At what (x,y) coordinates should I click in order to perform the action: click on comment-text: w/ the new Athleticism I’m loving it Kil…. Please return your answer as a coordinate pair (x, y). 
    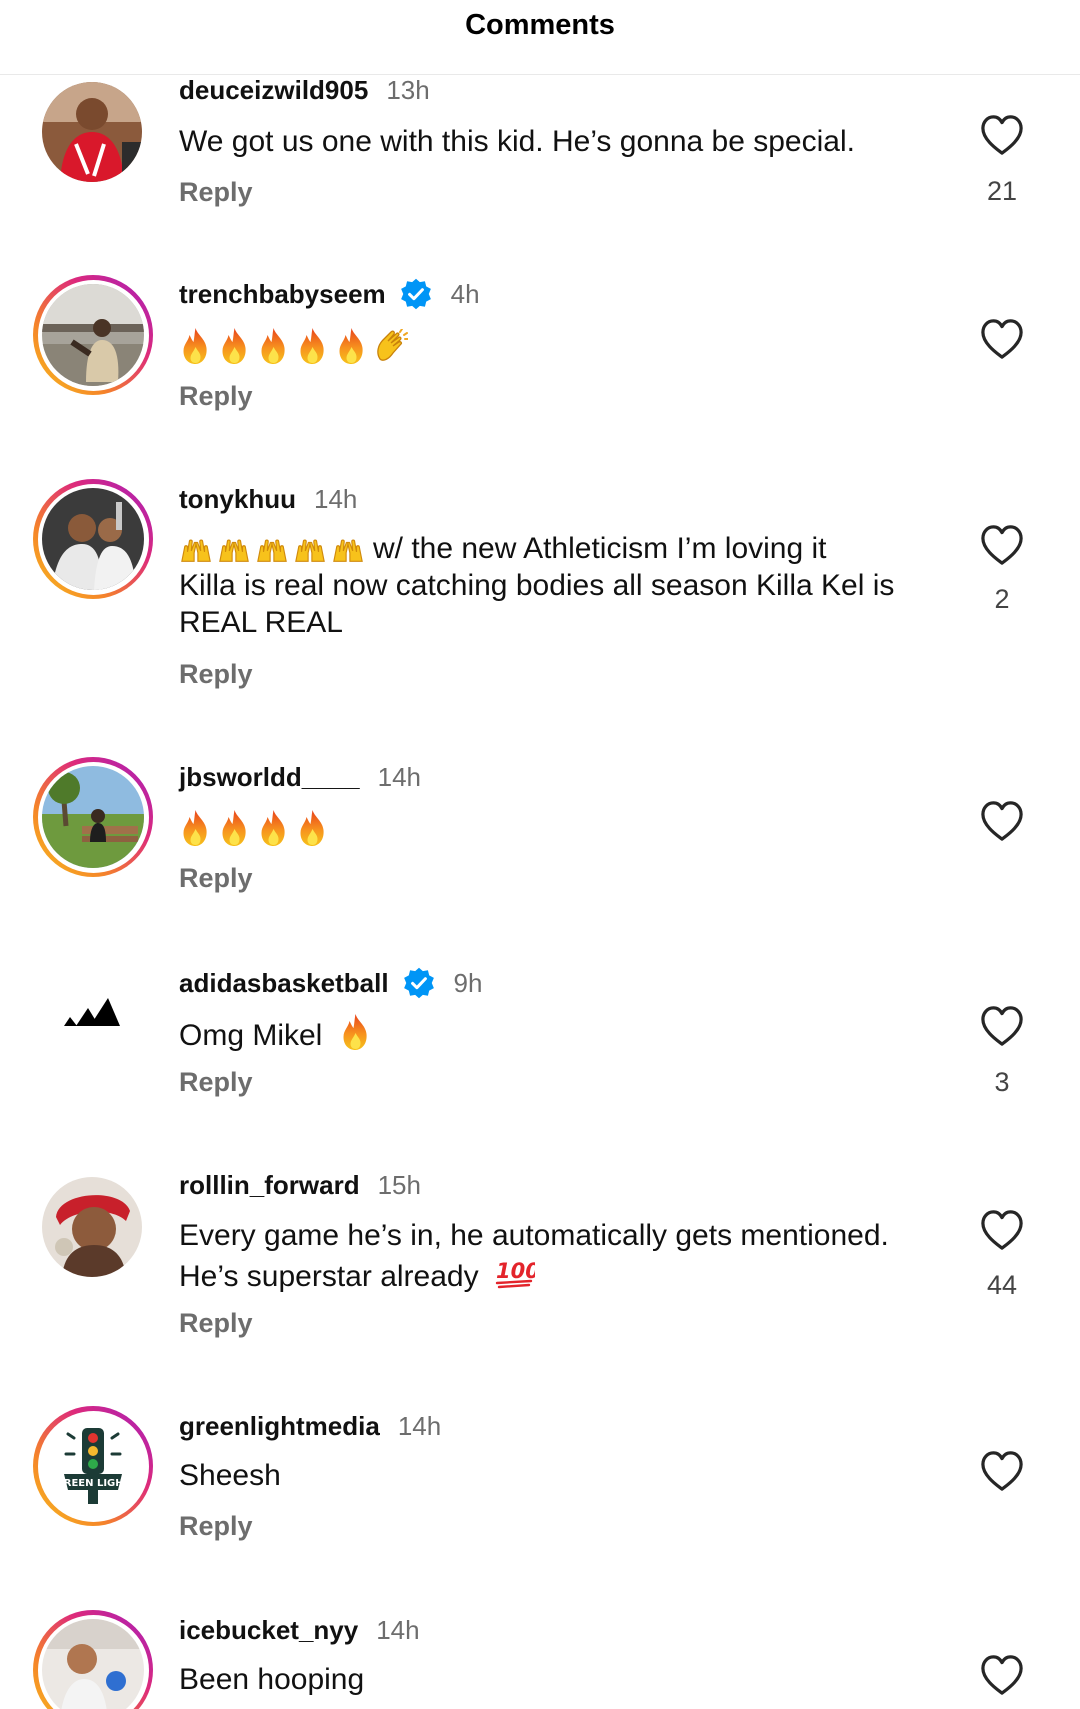
    Looking at the image, I should click on (537, 585).